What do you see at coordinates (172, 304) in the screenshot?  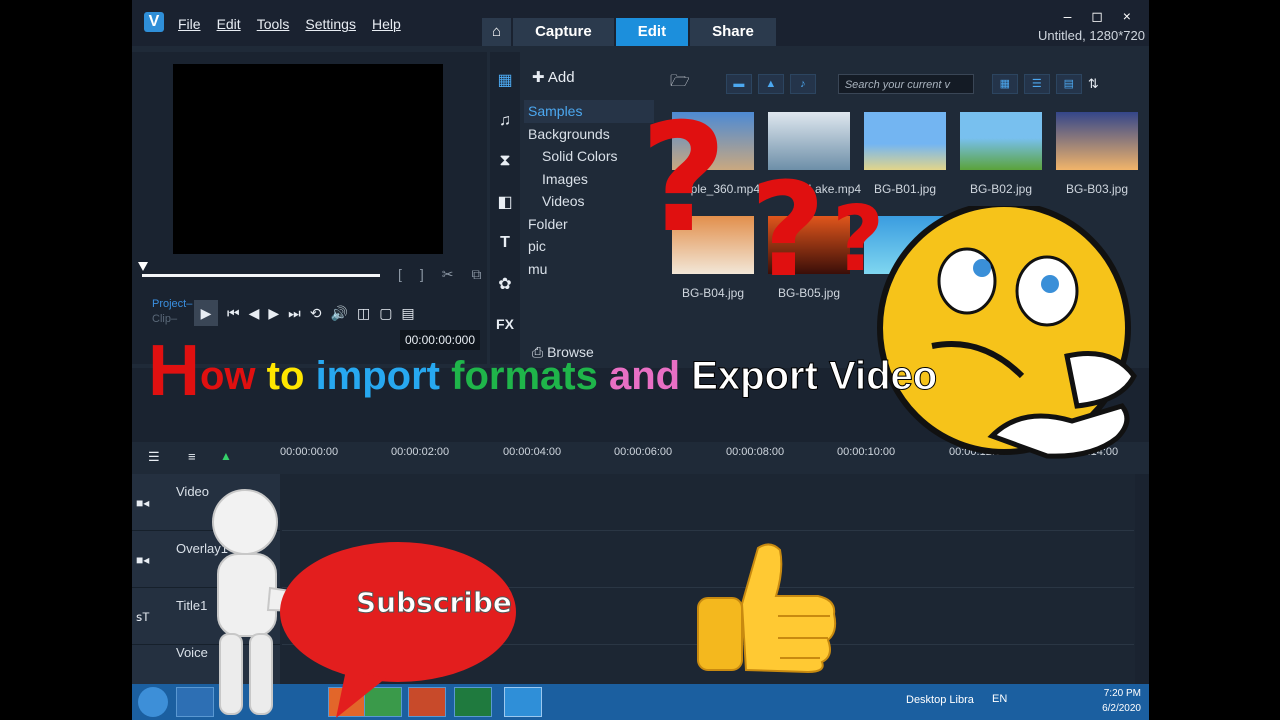 I see `project-label: Project–` at bounding box center [172, 304].